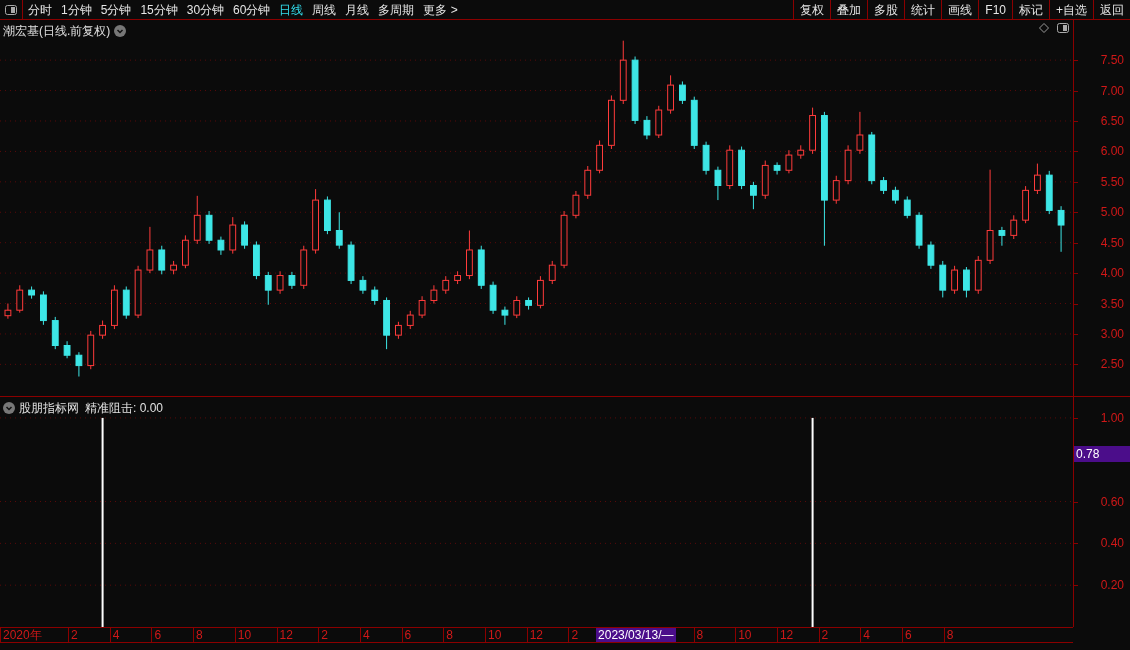 The width and height of the screenshot is (1130, 650). I want to click on axis-label: 7.00, so click(1112, 90).